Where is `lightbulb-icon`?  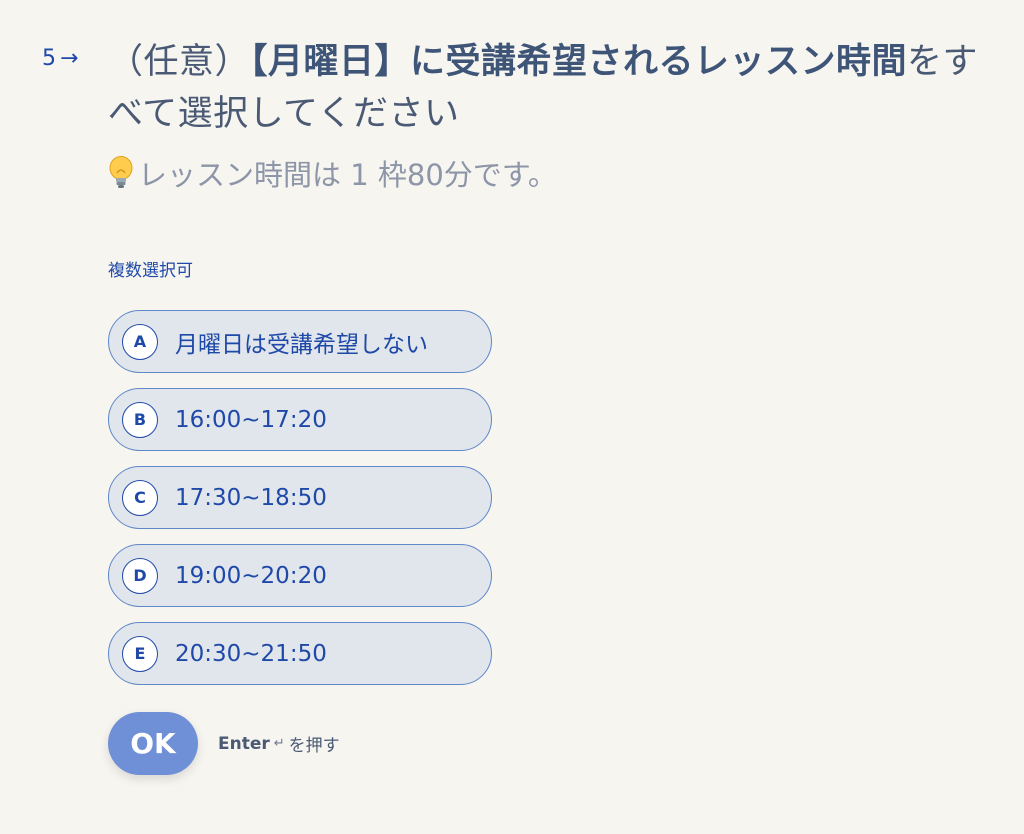 lightbulb-icon is located at coordinates (121, 173).